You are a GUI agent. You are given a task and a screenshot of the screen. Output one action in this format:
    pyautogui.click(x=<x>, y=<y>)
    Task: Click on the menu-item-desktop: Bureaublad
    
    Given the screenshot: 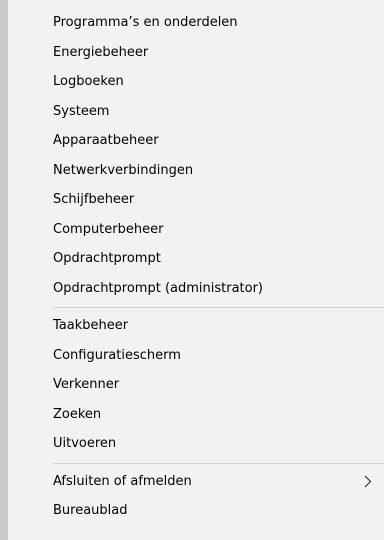 What is the action you would take?
    pyautogui.click(x=196, y=511)
    